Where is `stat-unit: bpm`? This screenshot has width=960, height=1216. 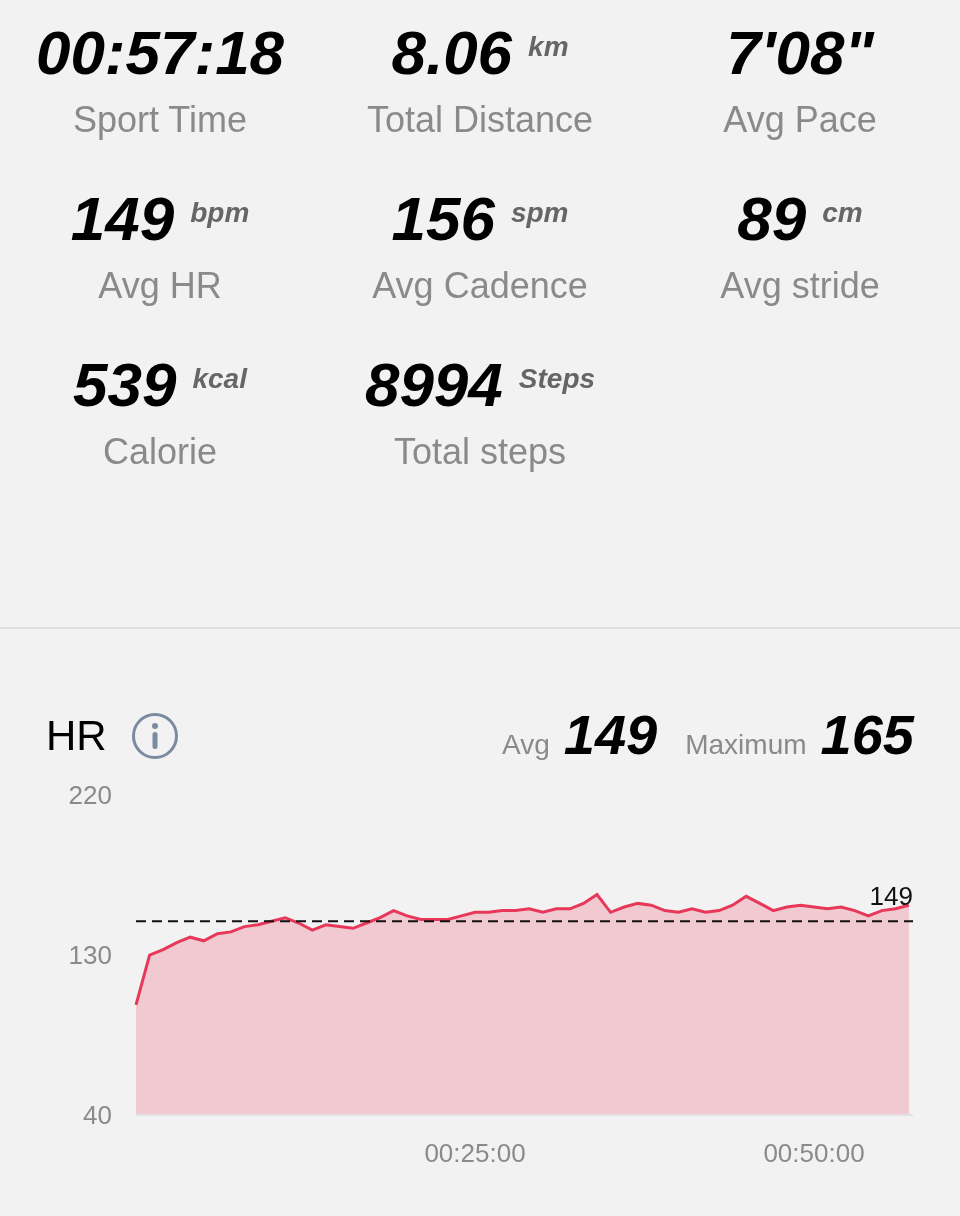 stat-unit: bpm is located at coordinates (220, 213).